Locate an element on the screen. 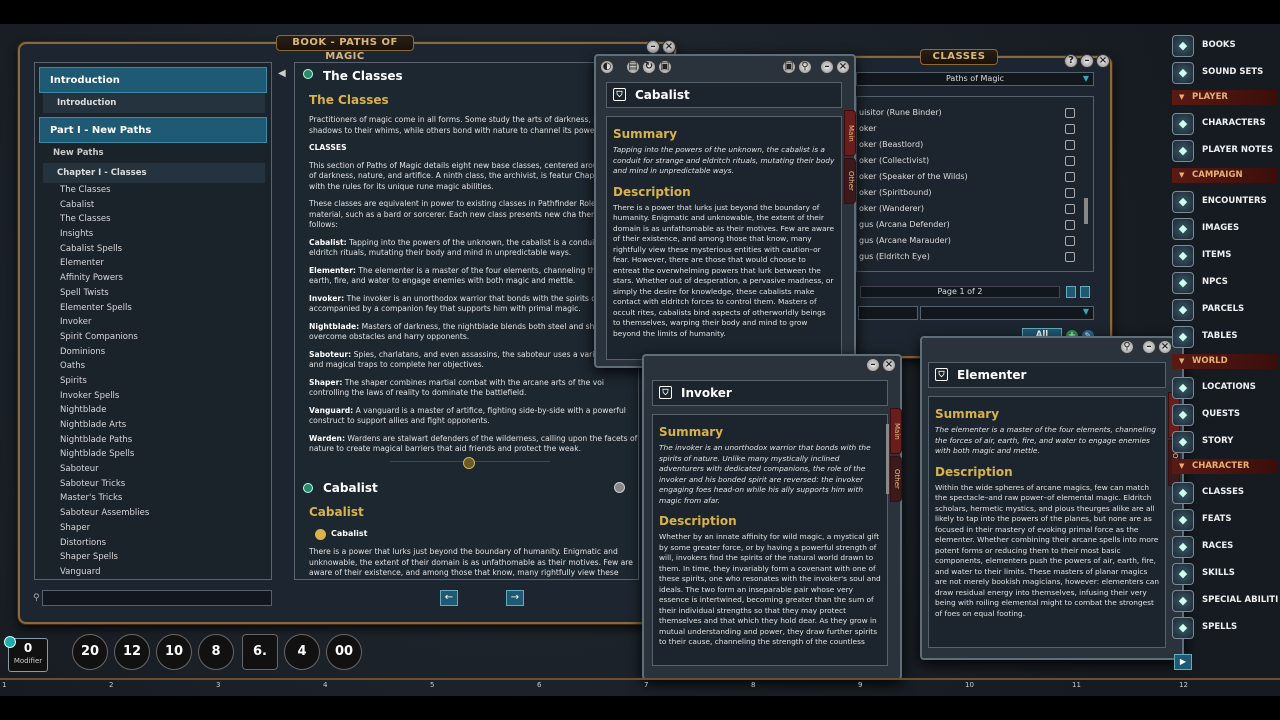  cabalist-minimize-button: – is located at coordinates (827, 67).